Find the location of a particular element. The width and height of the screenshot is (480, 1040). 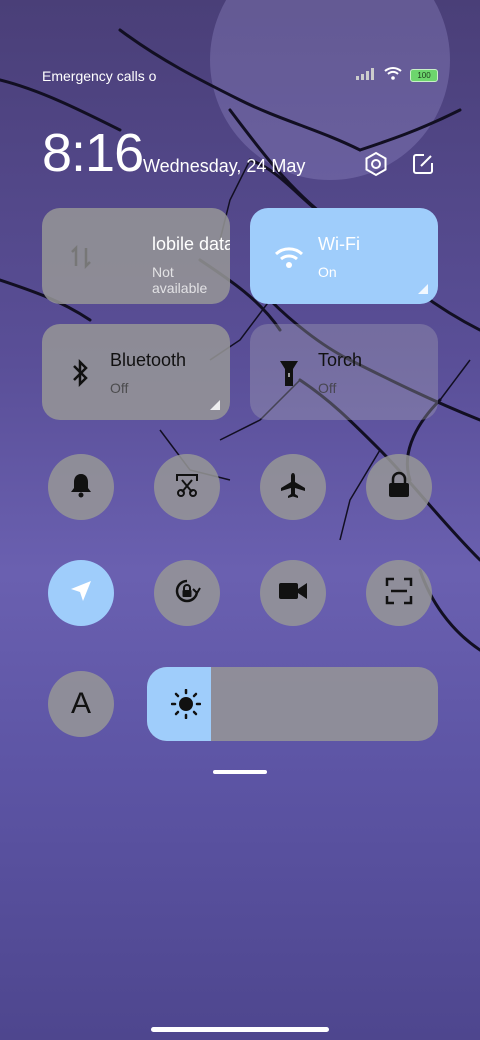

wifi-icon is located at coordinates (289, 257).